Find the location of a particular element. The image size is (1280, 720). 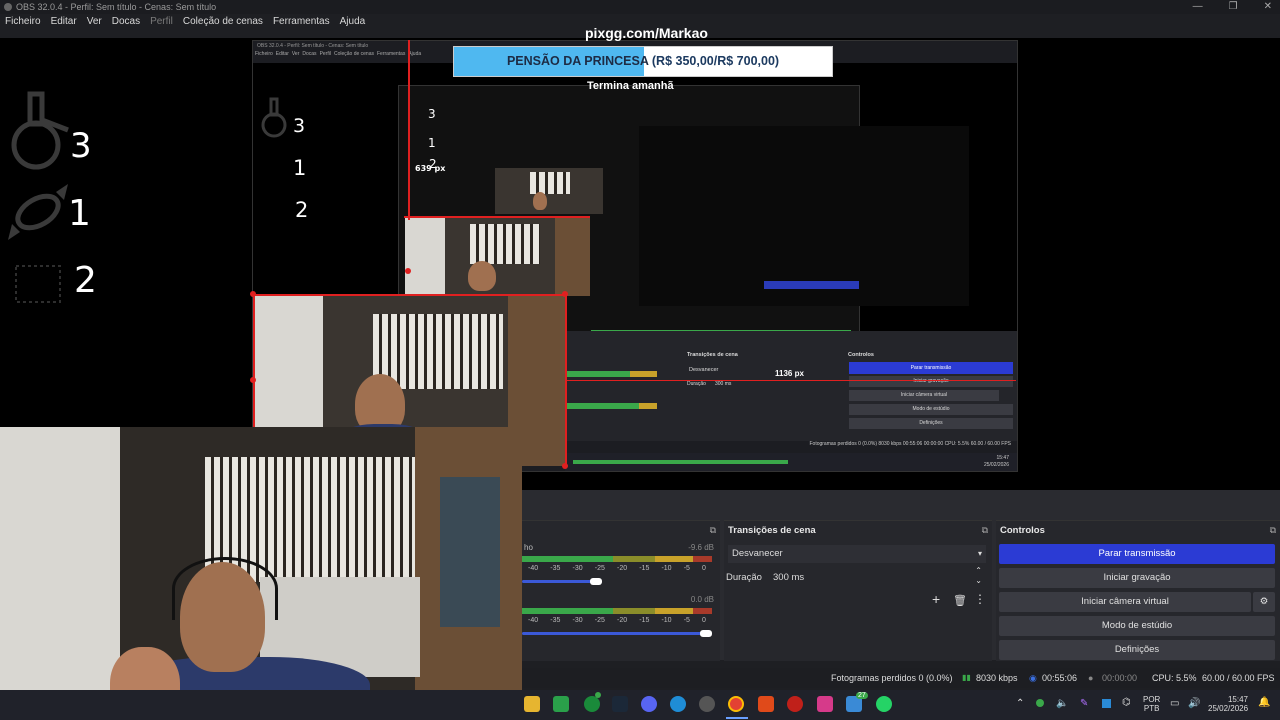

file-explorer-icon is located at coordinates (532, 704).